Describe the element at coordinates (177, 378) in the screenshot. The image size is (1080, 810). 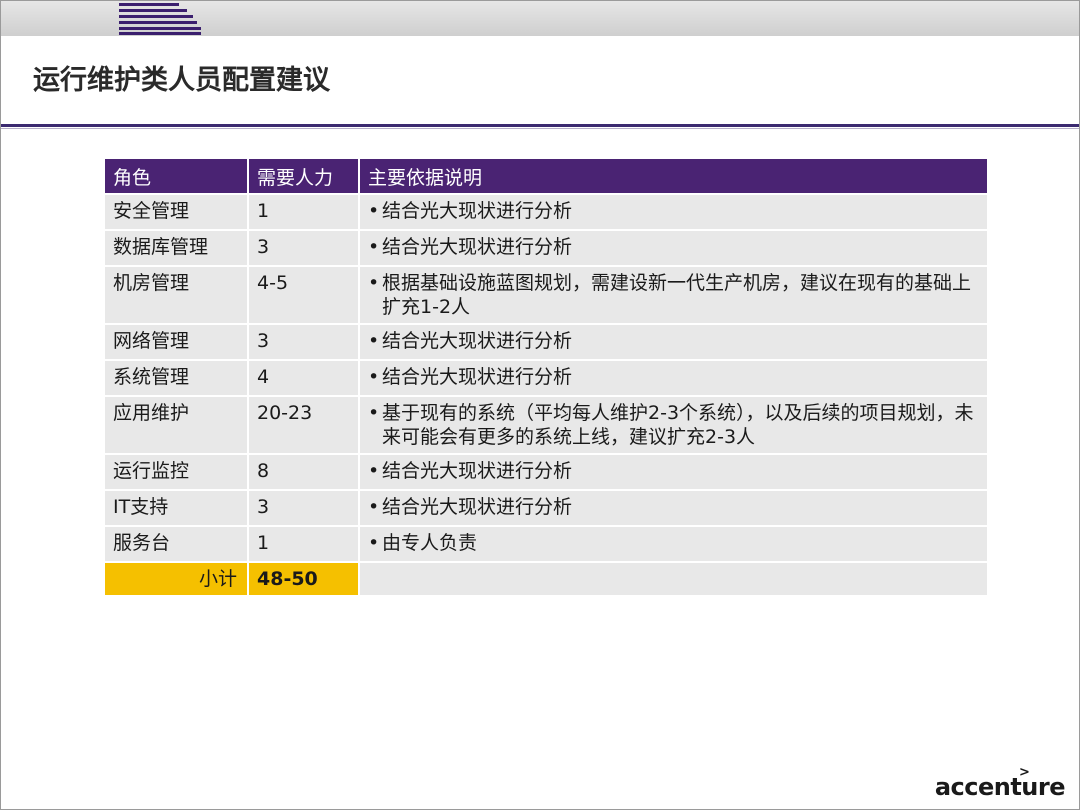
I see `role-cell: 系统管理` at that location.